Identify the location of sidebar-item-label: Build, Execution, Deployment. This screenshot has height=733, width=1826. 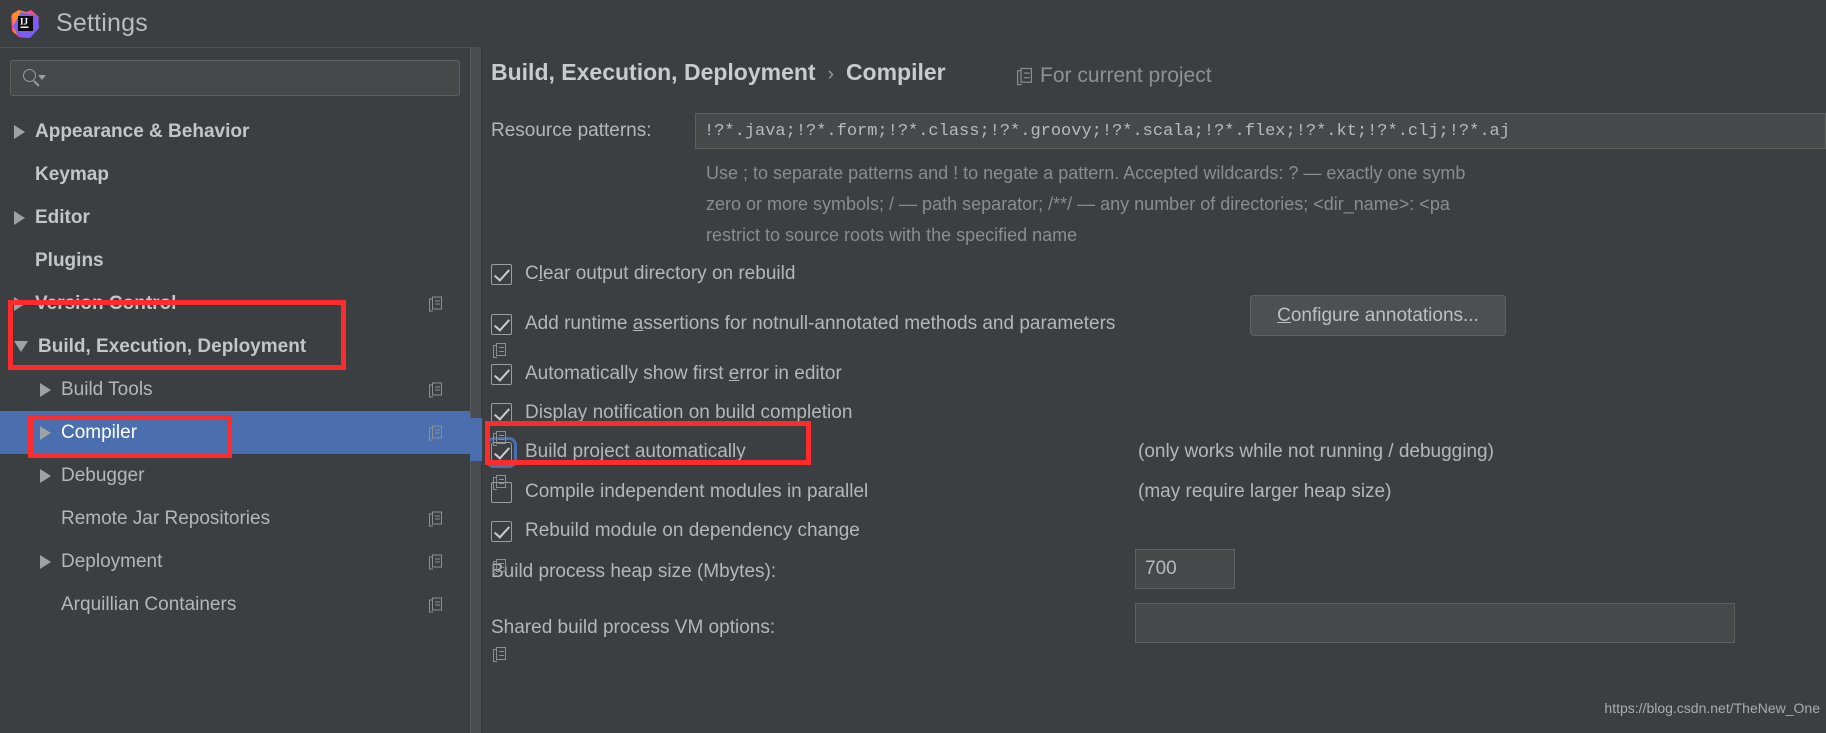
(172, 346).